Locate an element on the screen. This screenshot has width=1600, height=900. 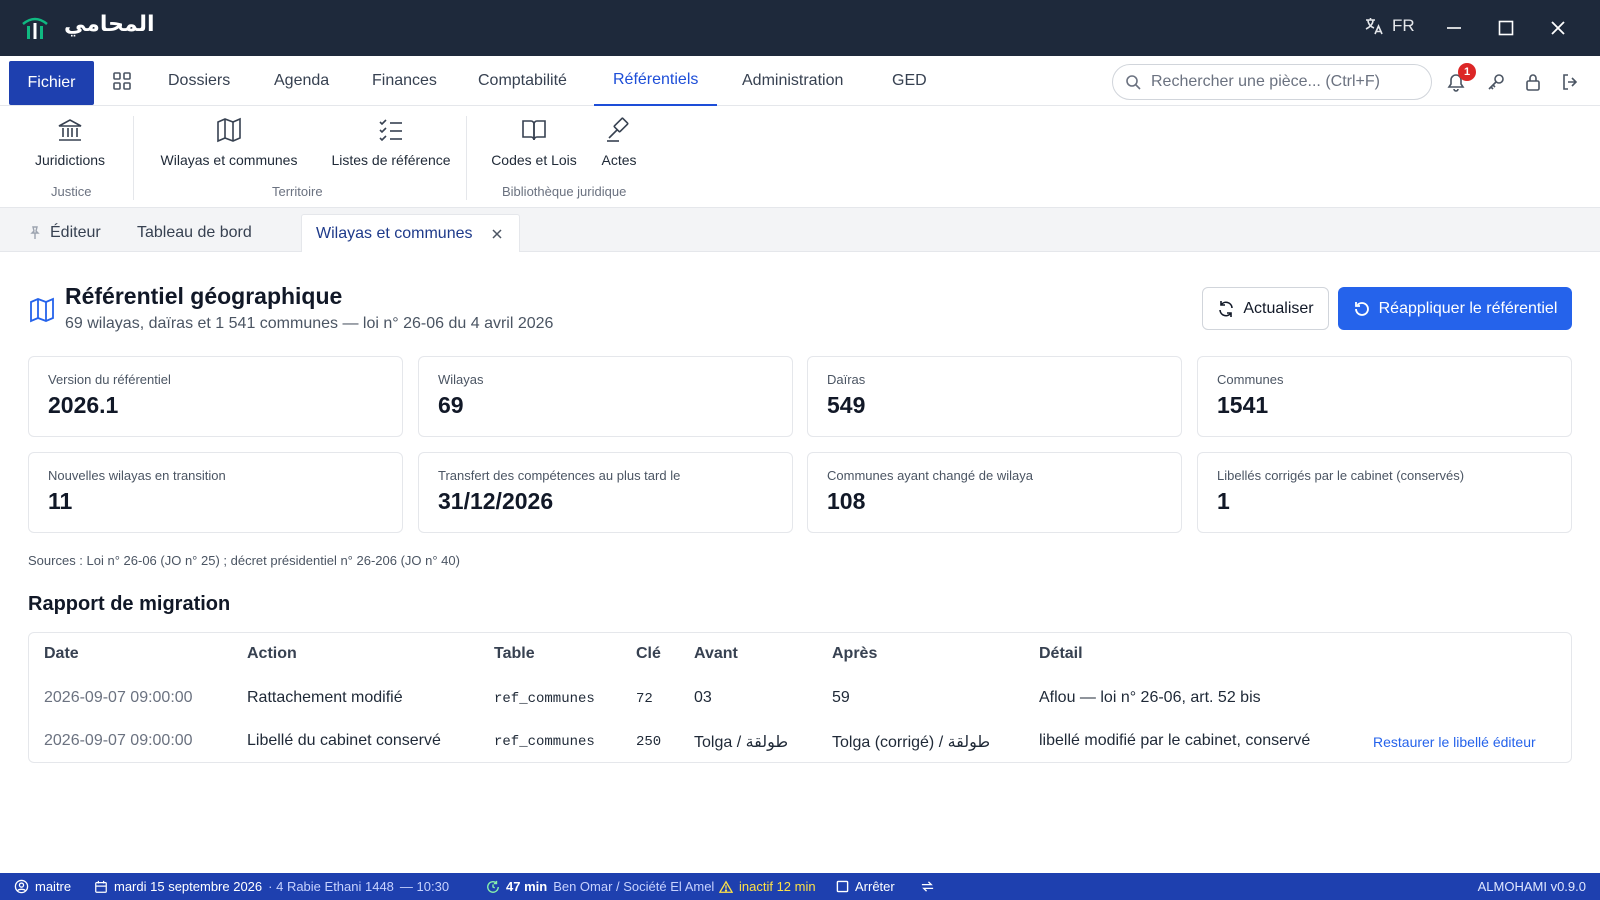
stat-value: 549 is located at coordinates (846, 405).